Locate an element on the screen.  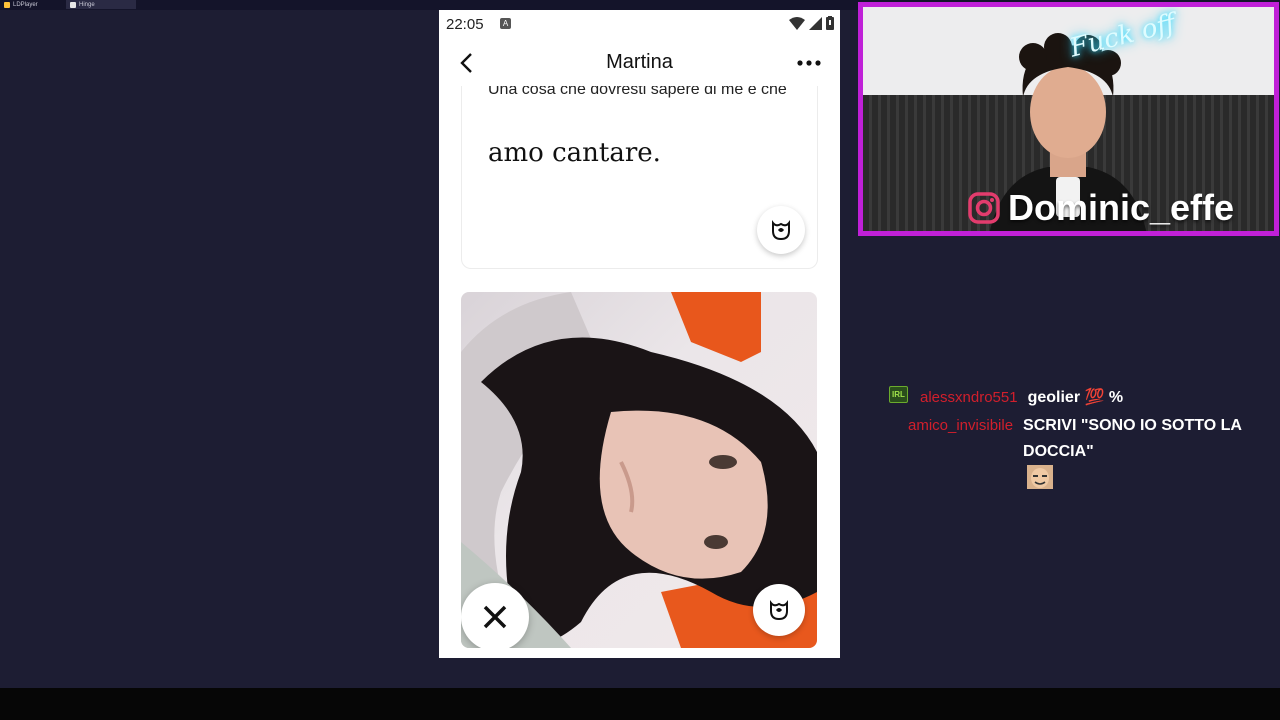
hinge-icon is located at coordinates (73, 4).